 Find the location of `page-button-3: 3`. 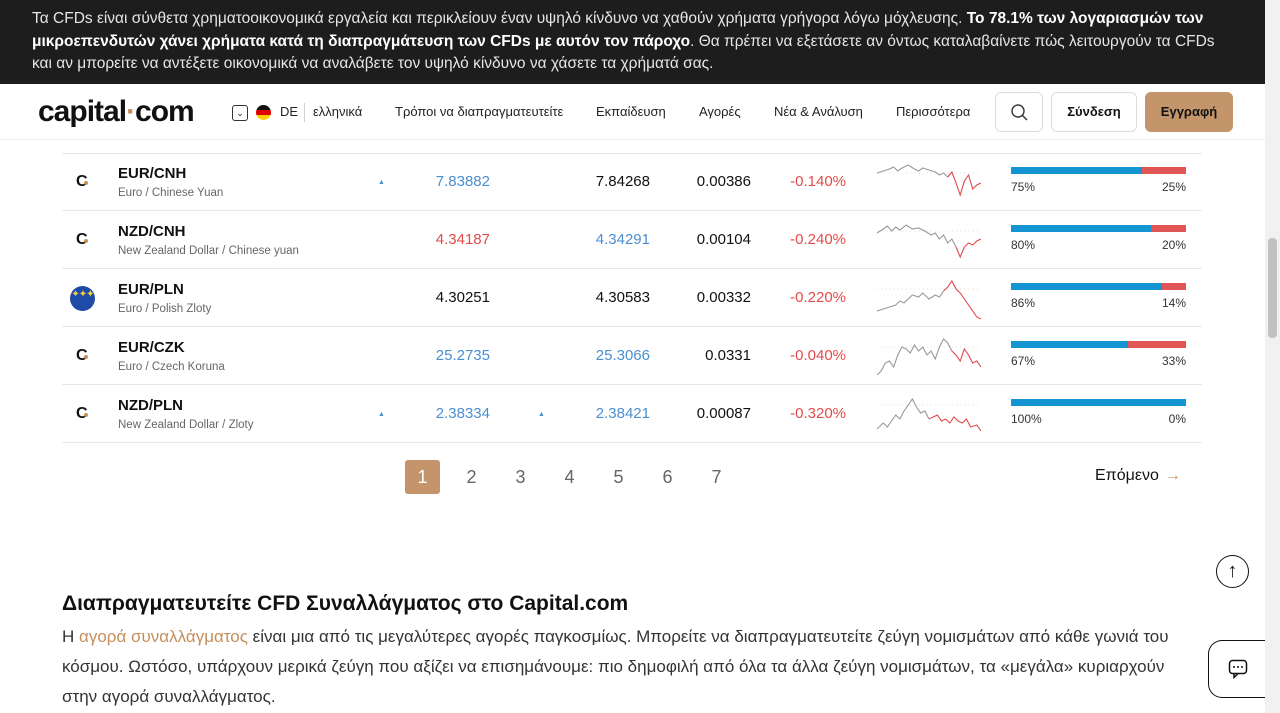

page-button-3: 3 is located at coordinates (520, 477).